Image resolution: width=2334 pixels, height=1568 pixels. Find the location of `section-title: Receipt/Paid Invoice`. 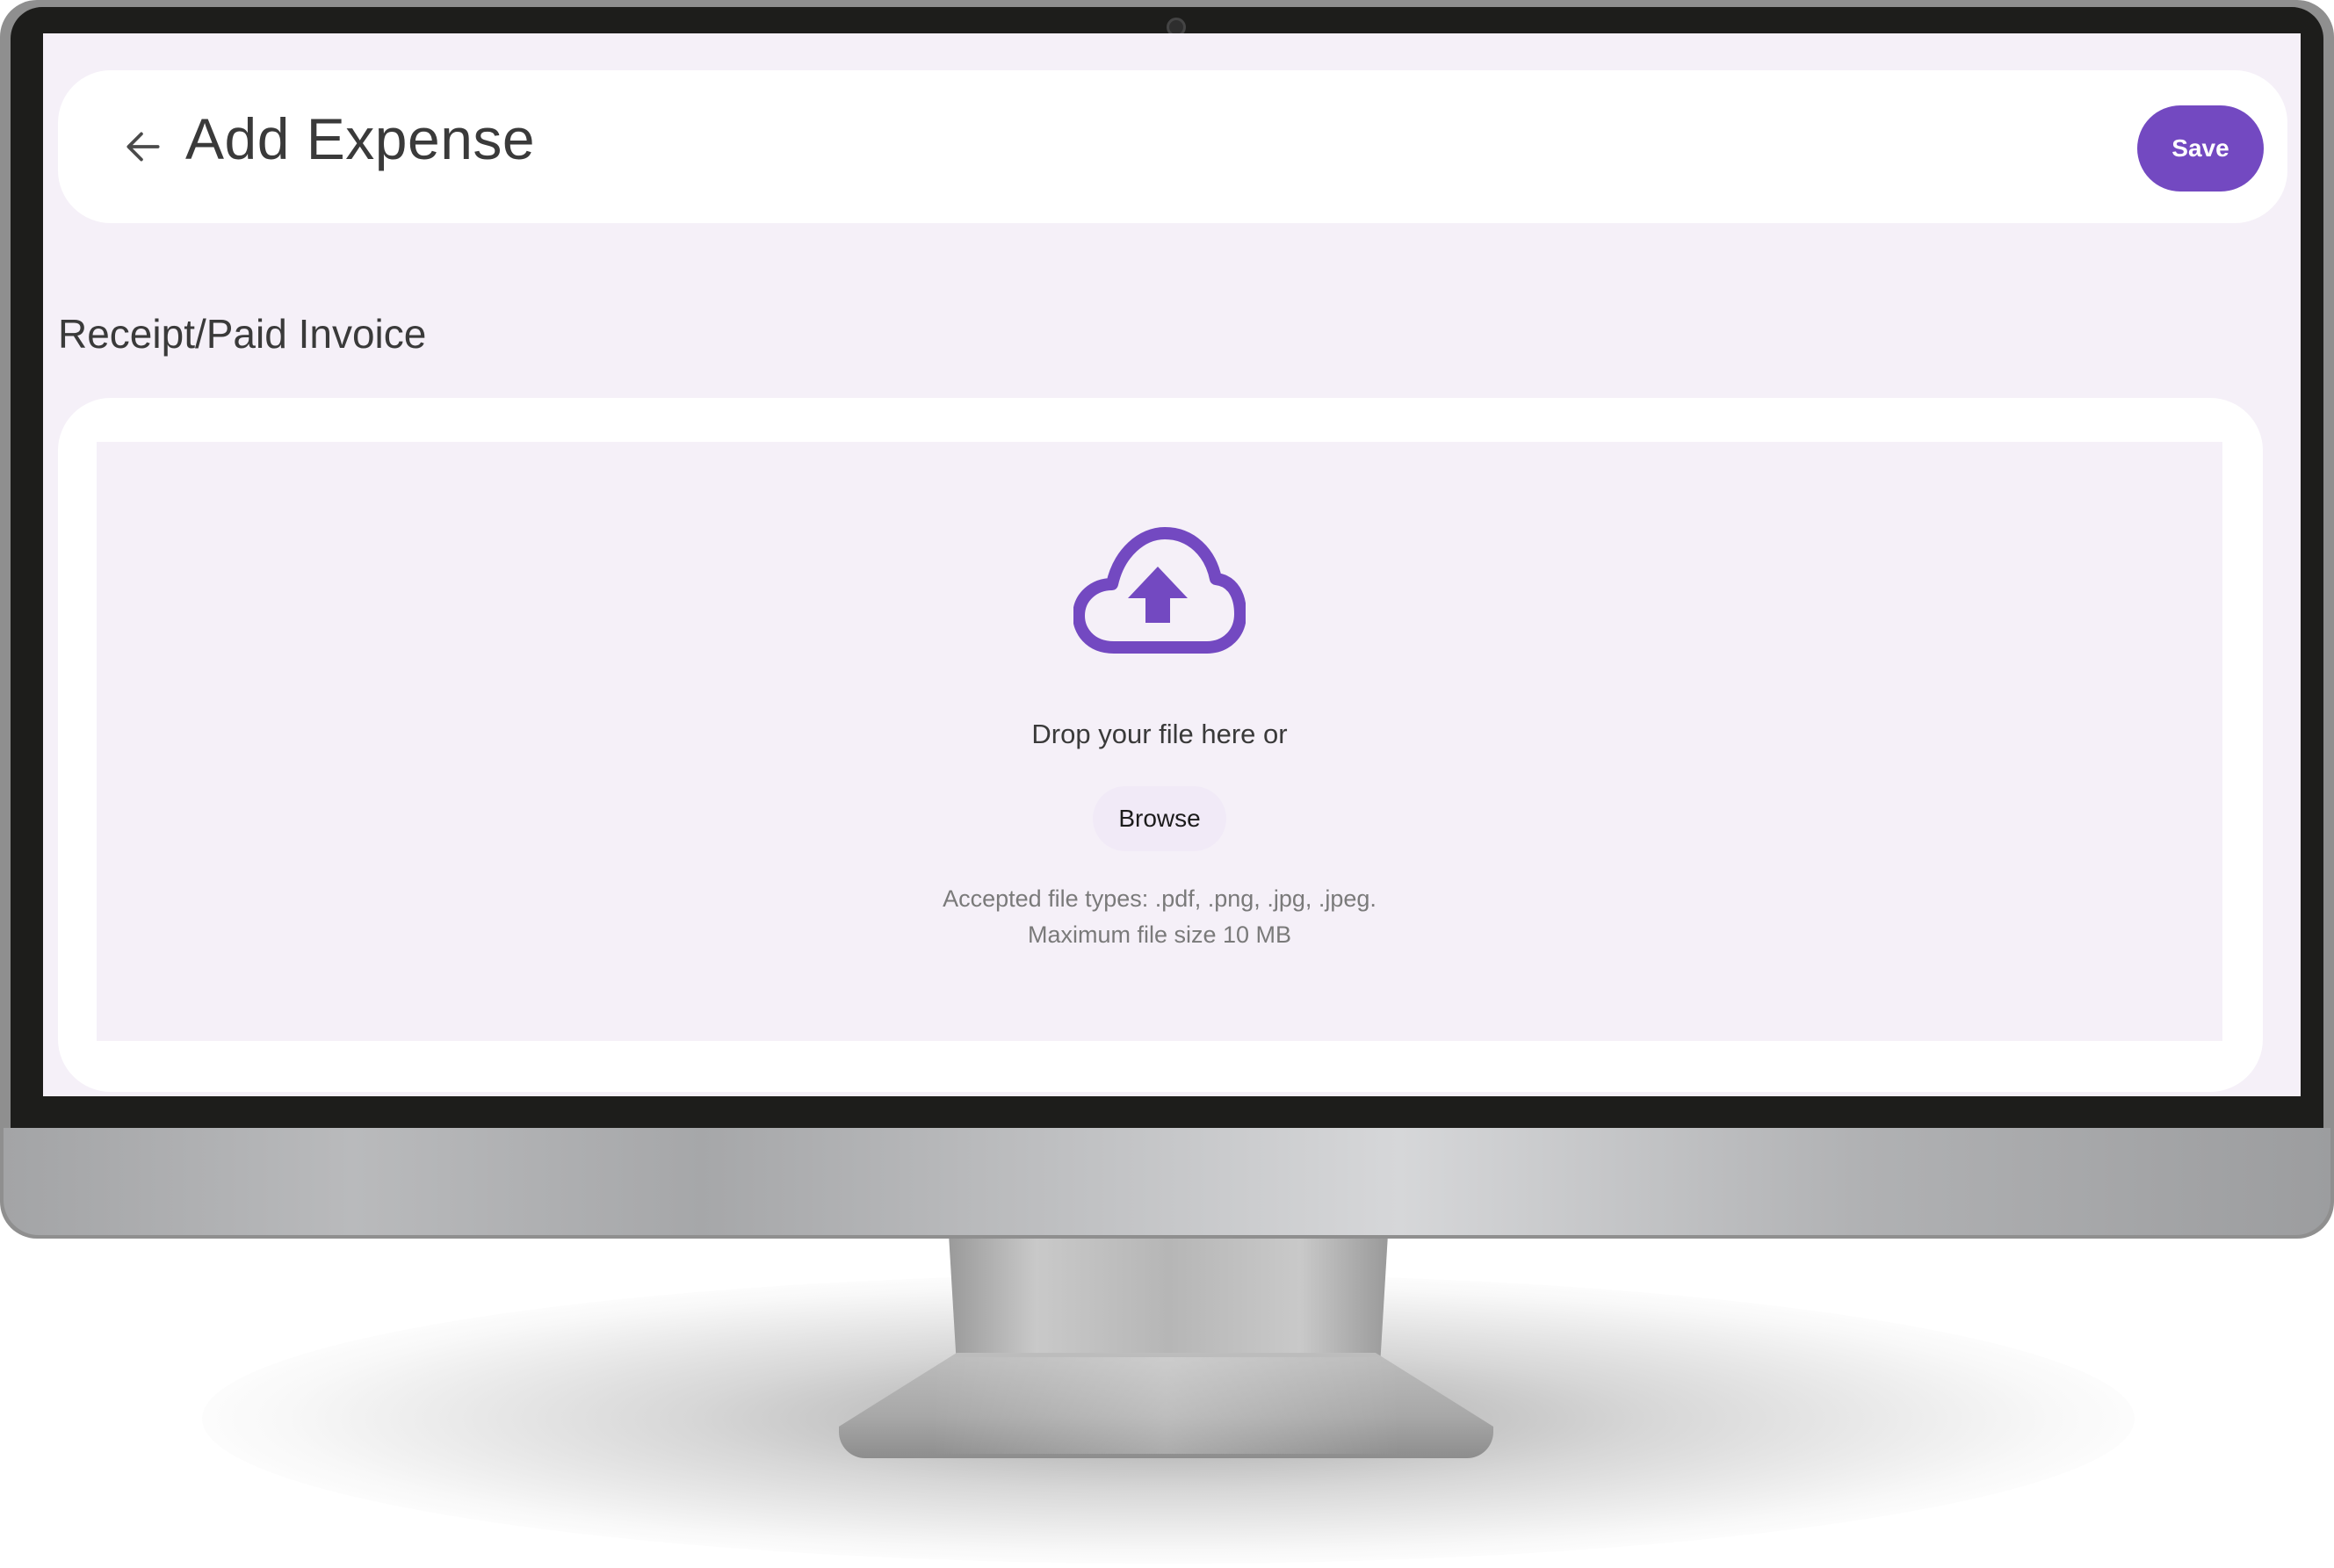

section-title: Receipt/Paid Invoice is located at coordinates (242, 334).